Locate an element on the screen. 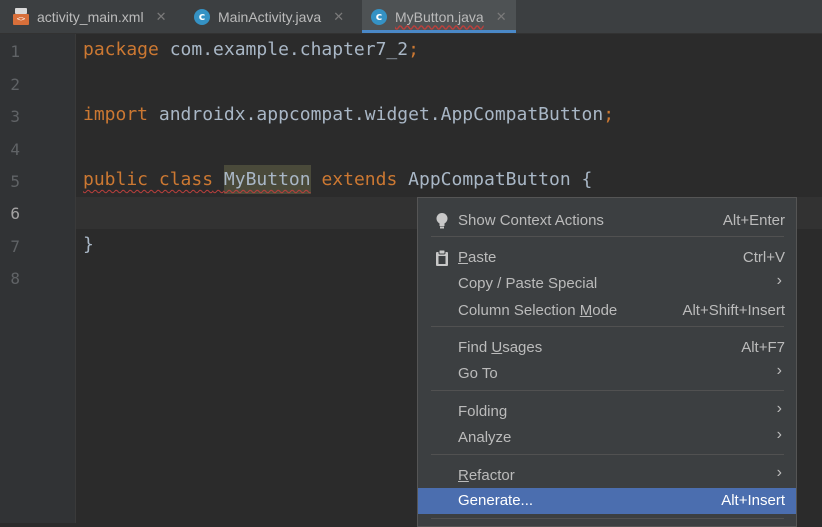 This screenshot has height=527, width=822. menu-item-go-to: Go To › is located at coordinates (607, 374).